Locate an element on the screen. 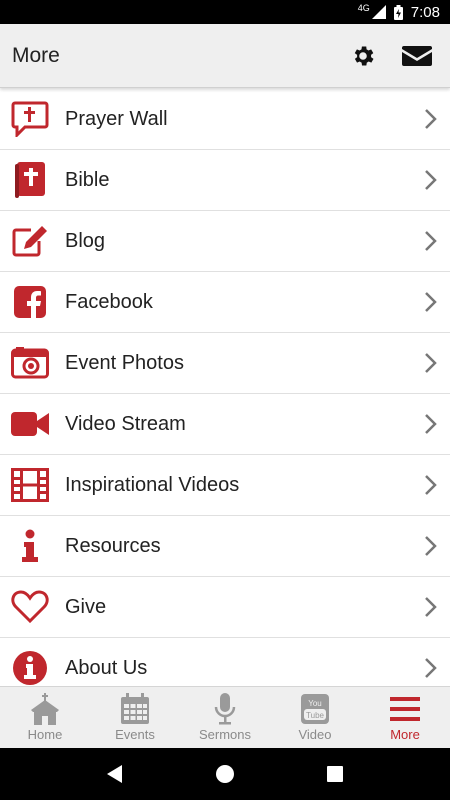  svg-text: You is located at coordinates (315, 703).